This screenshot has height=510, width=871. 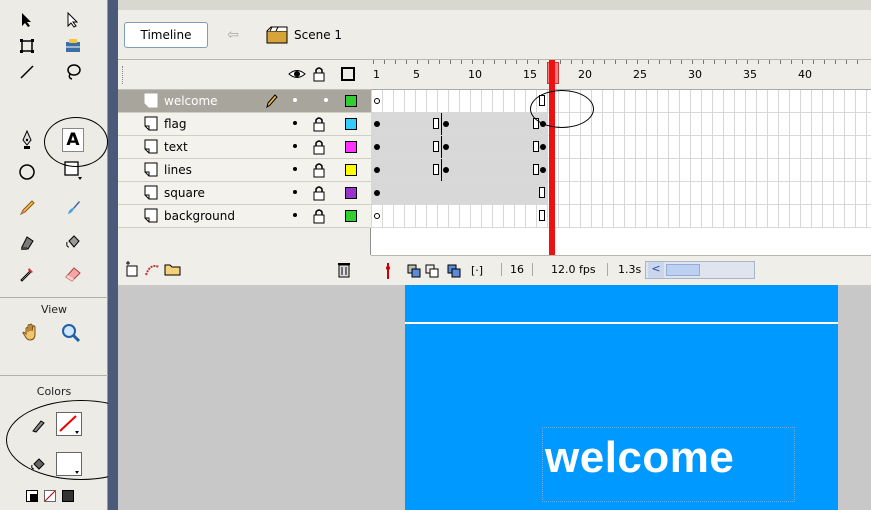 What do you see at coordinates (73, 208) in the screenshot?
I see `brush-icon` at bounding box center [73, 208].